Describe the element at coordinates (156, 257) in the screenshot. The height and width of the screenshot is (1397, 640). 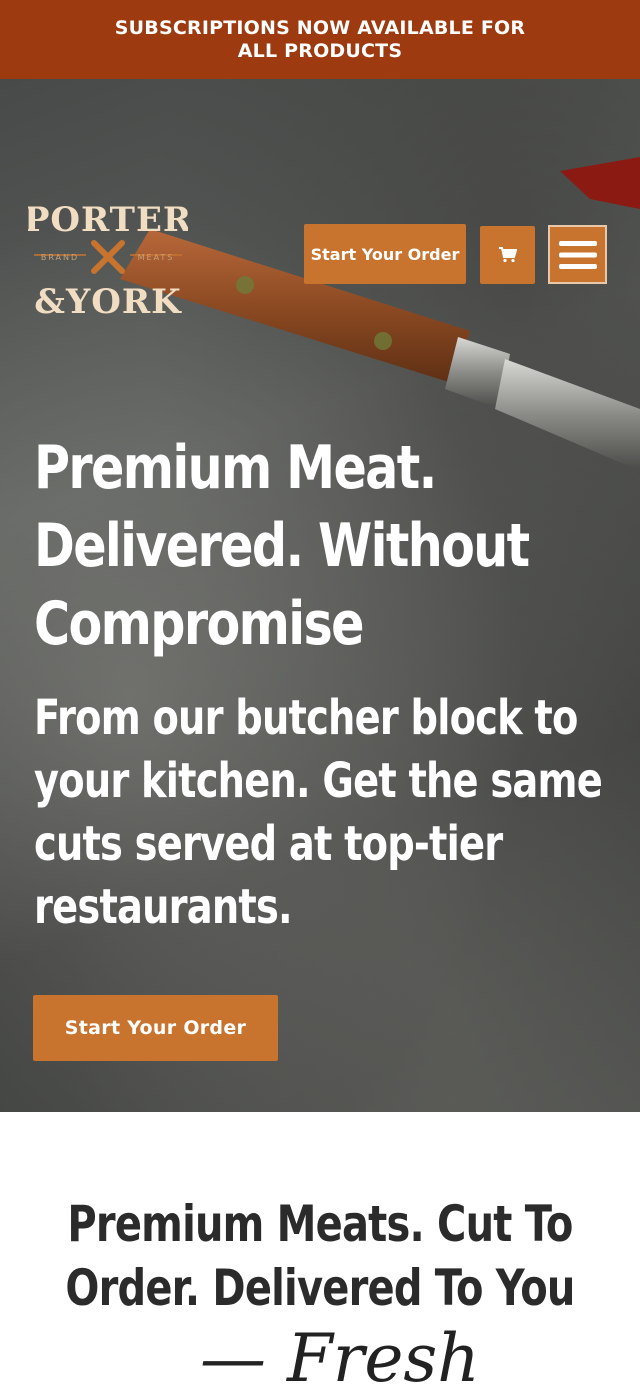
I see `logo-right-text: MEATS` at that location.